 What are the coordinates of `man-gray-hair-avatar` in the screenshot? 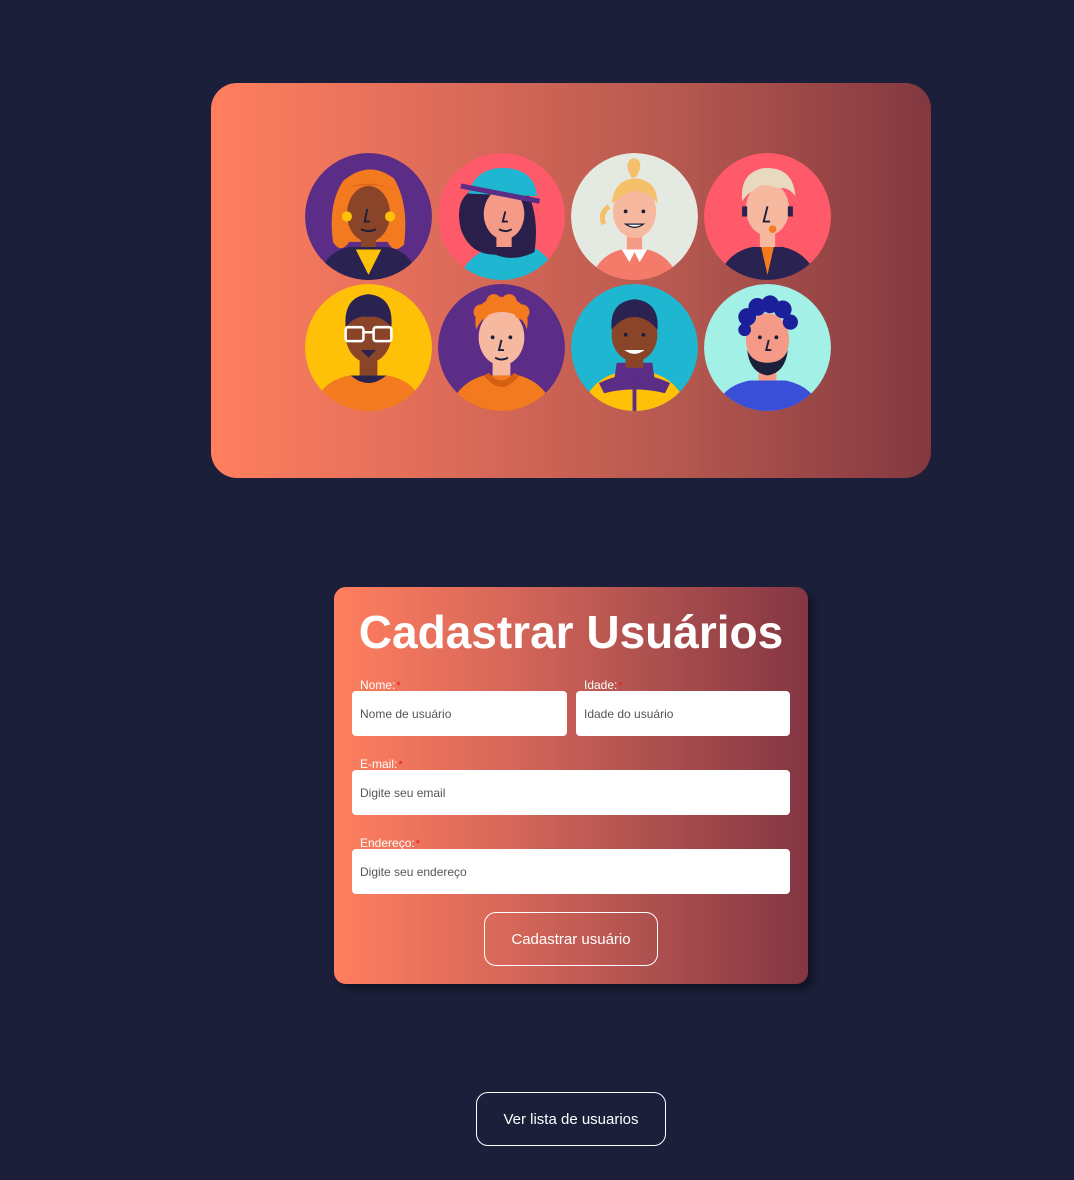 It's located at (767, 216).